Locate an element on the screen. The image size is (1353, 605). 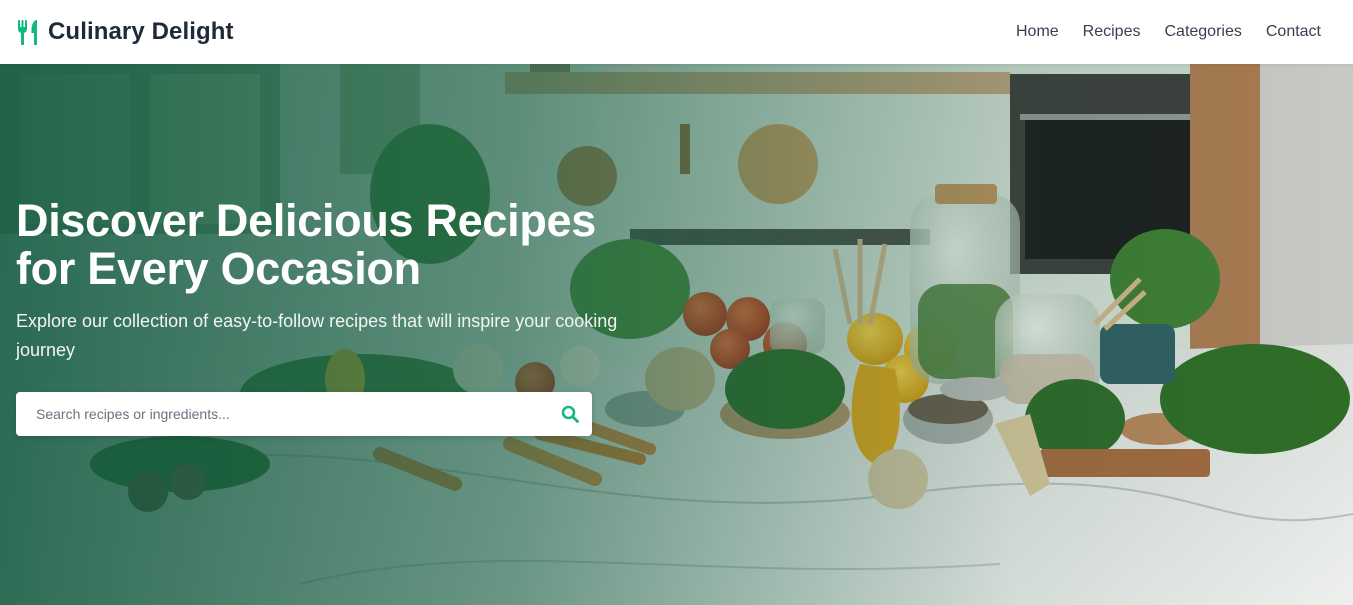
utensils-icon is located at coordinates (28, 32).